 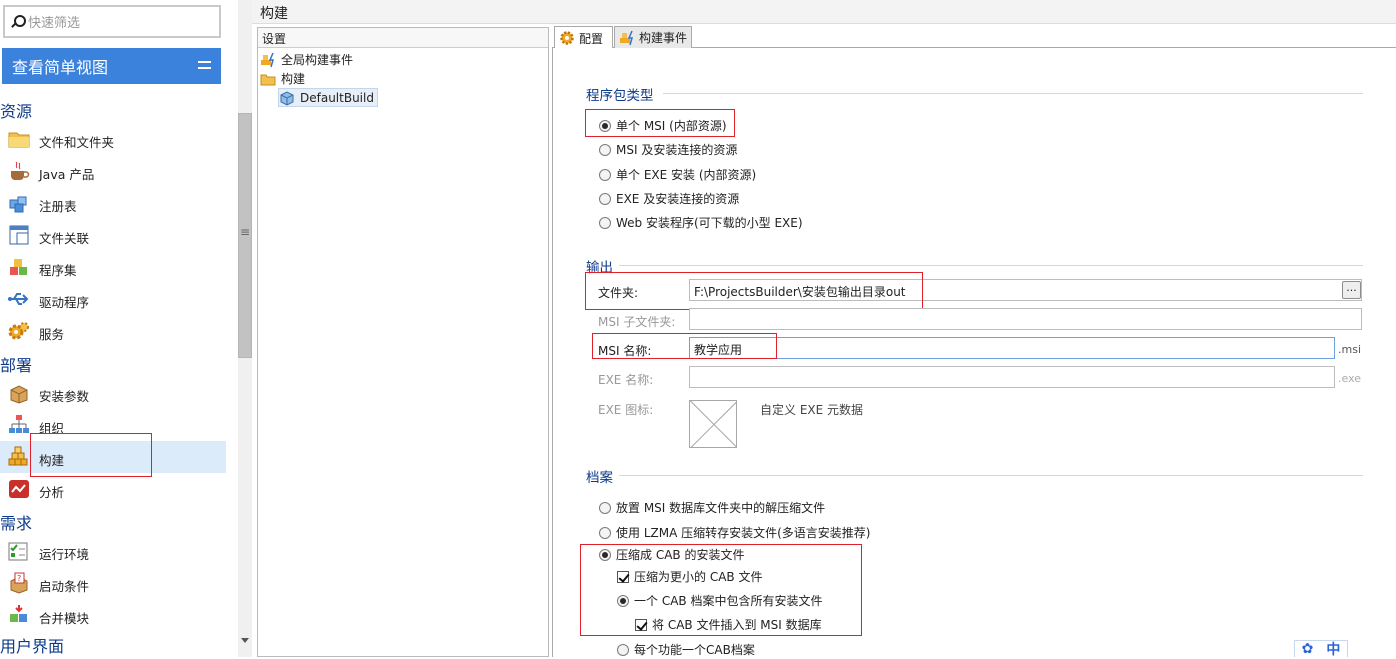 I want to click on msi-subfolder-field, so click(x=1025, y=319).